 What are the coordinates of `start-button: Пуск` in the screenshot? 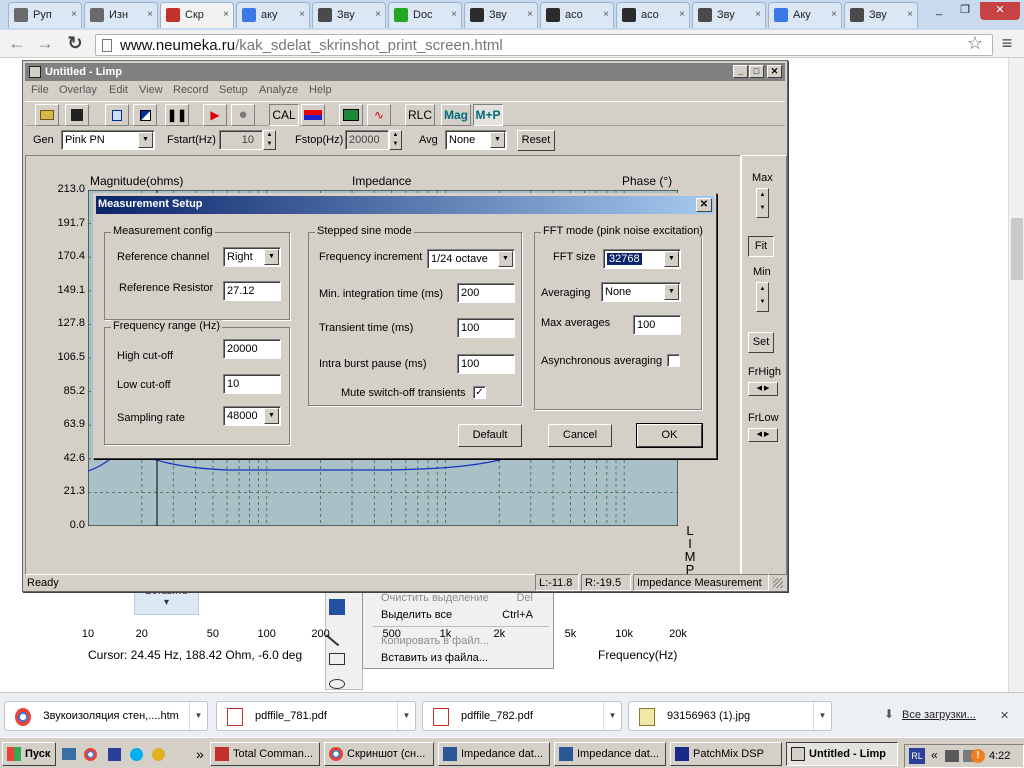 It's located at (29, 754).